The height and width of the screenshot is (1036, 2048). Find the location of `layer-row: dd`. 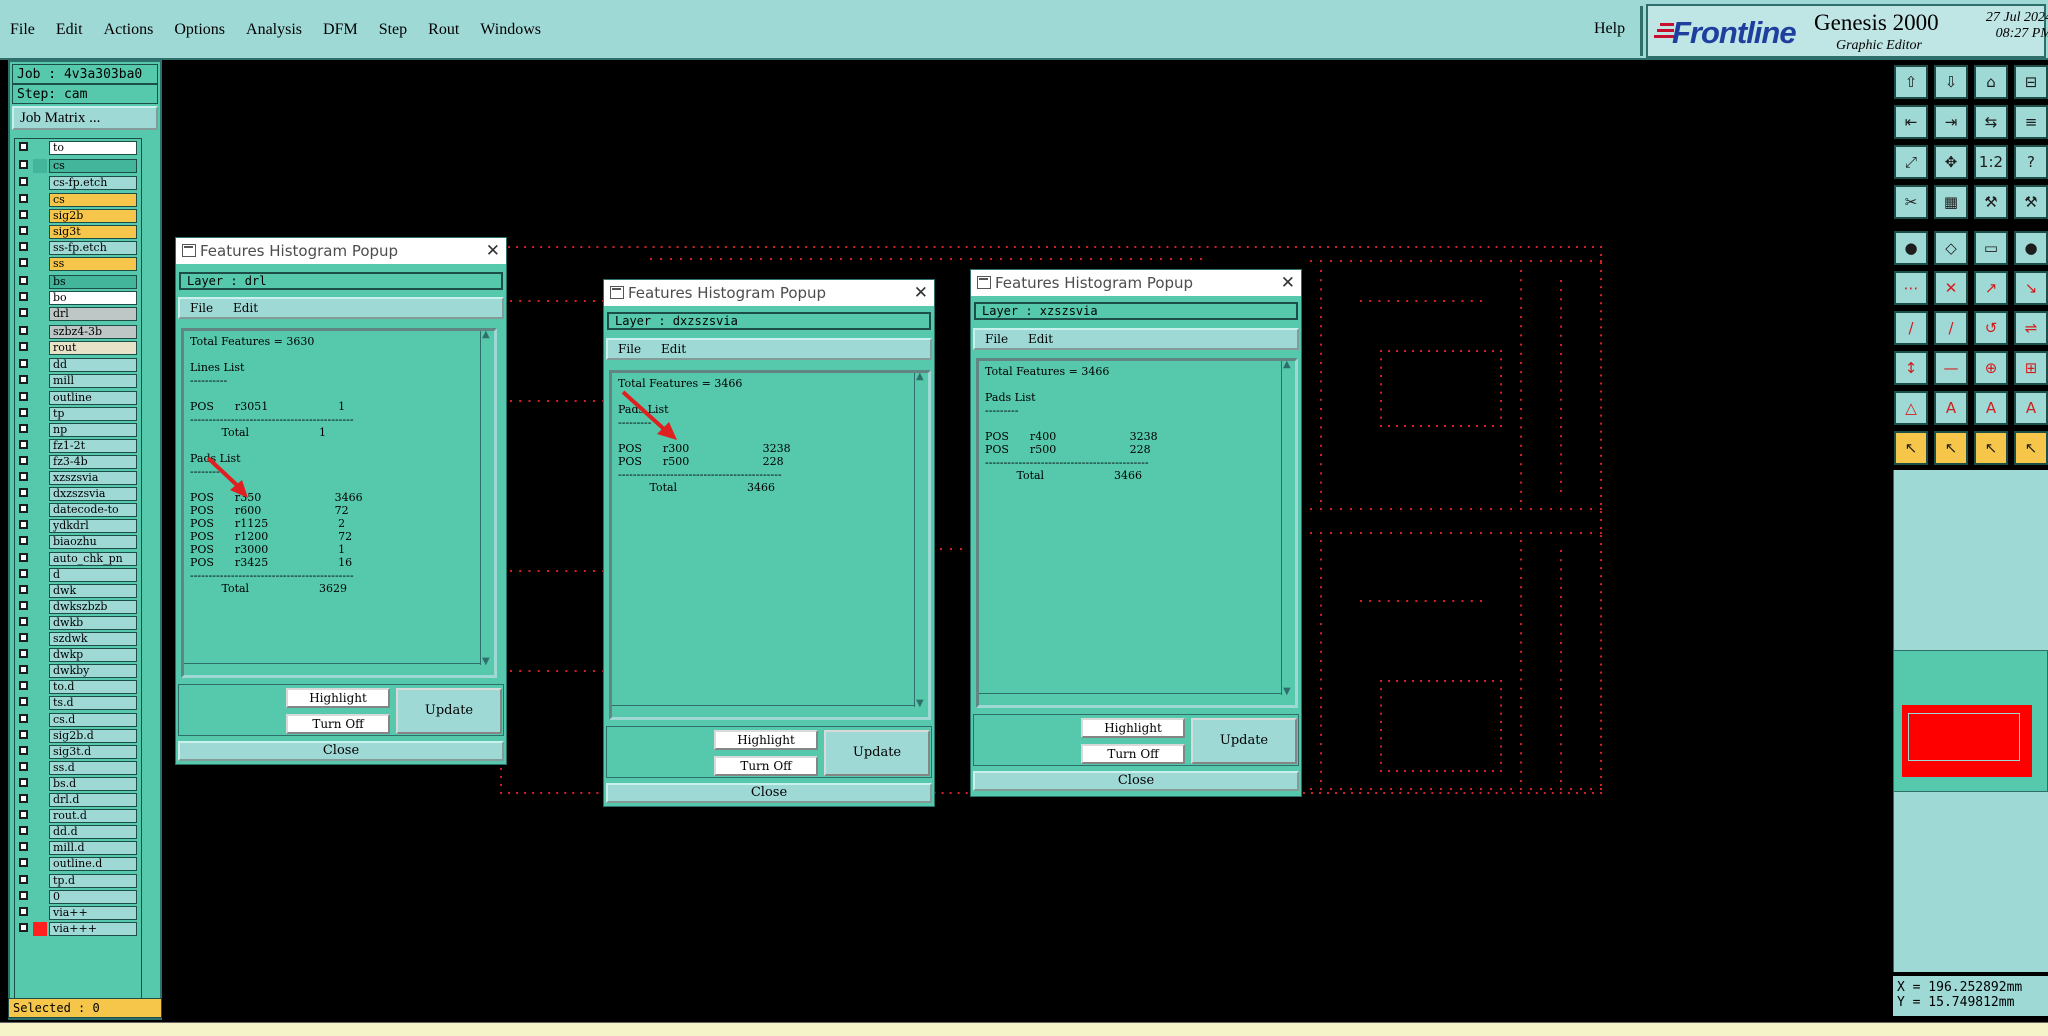

layer-row: dd is located at coordinates (78, 365).